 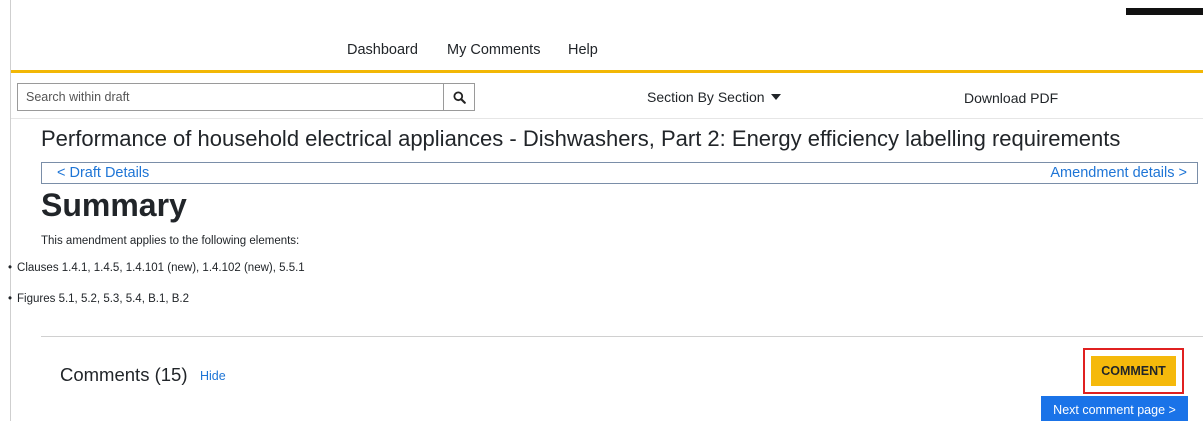 What do you see at coordinates (1133, 371) in the screenshot?
I see `comment-button: COMMENT` at bounding box center [1133, 371].